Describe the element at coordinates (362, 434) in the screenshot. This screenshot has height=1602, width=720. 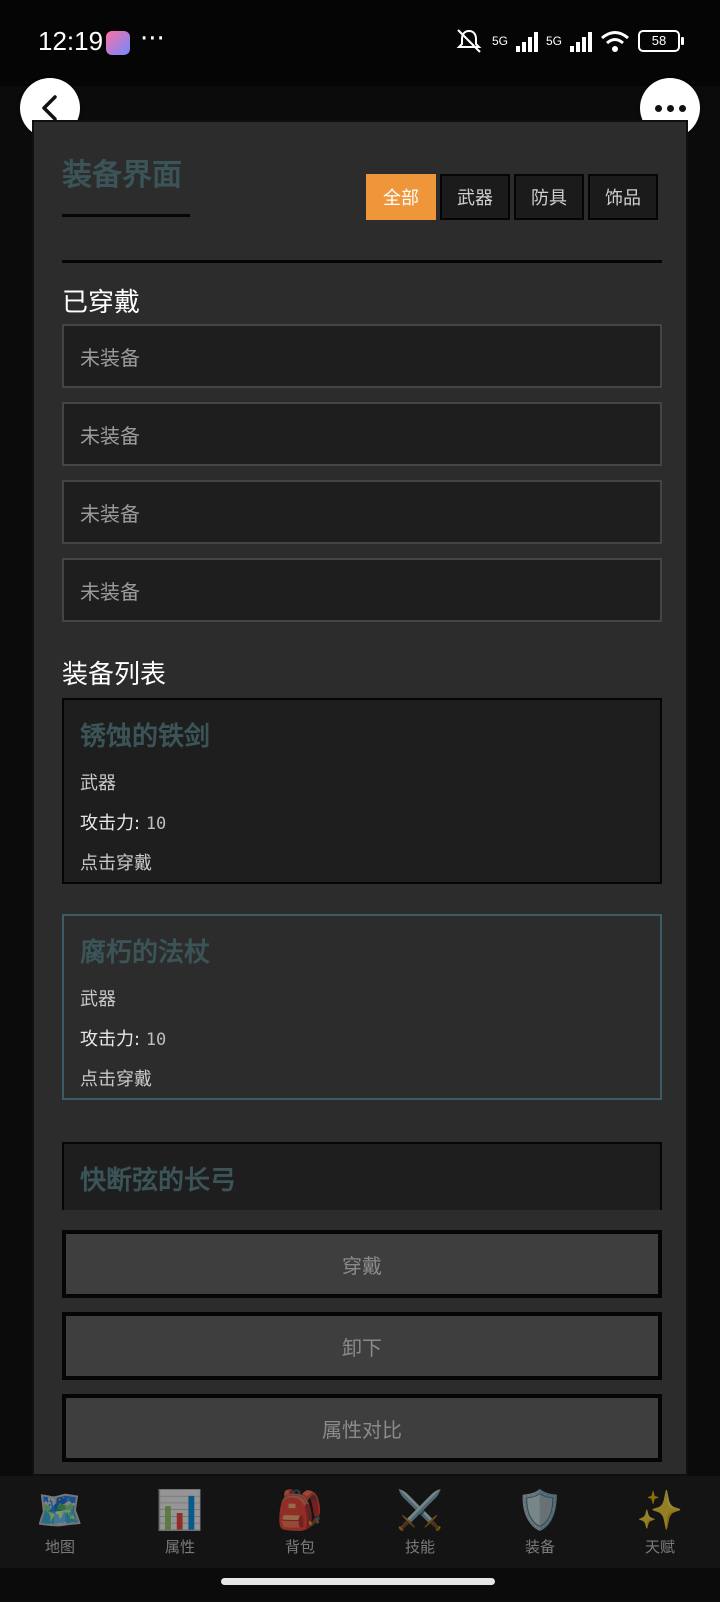
I see `equipped-slot-2: 未装备` at that location.